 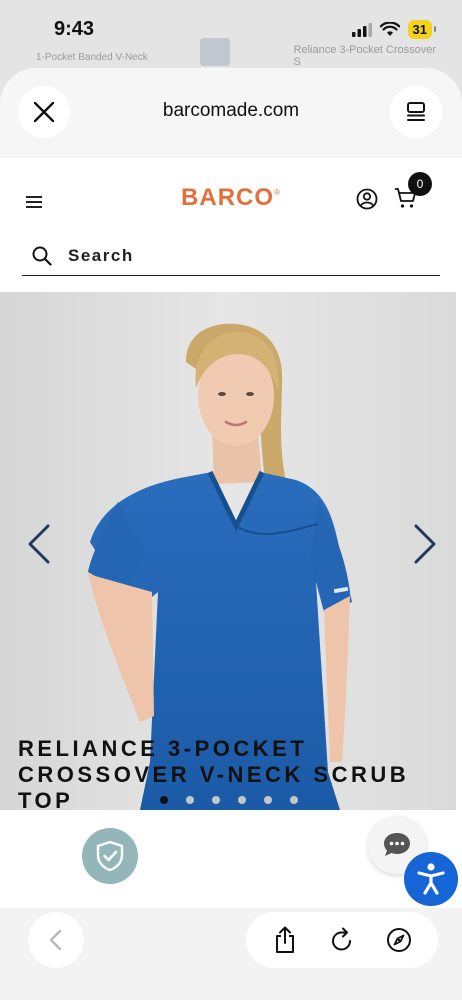 I want to click on browser-toolbar, so click(x=231, y=954).